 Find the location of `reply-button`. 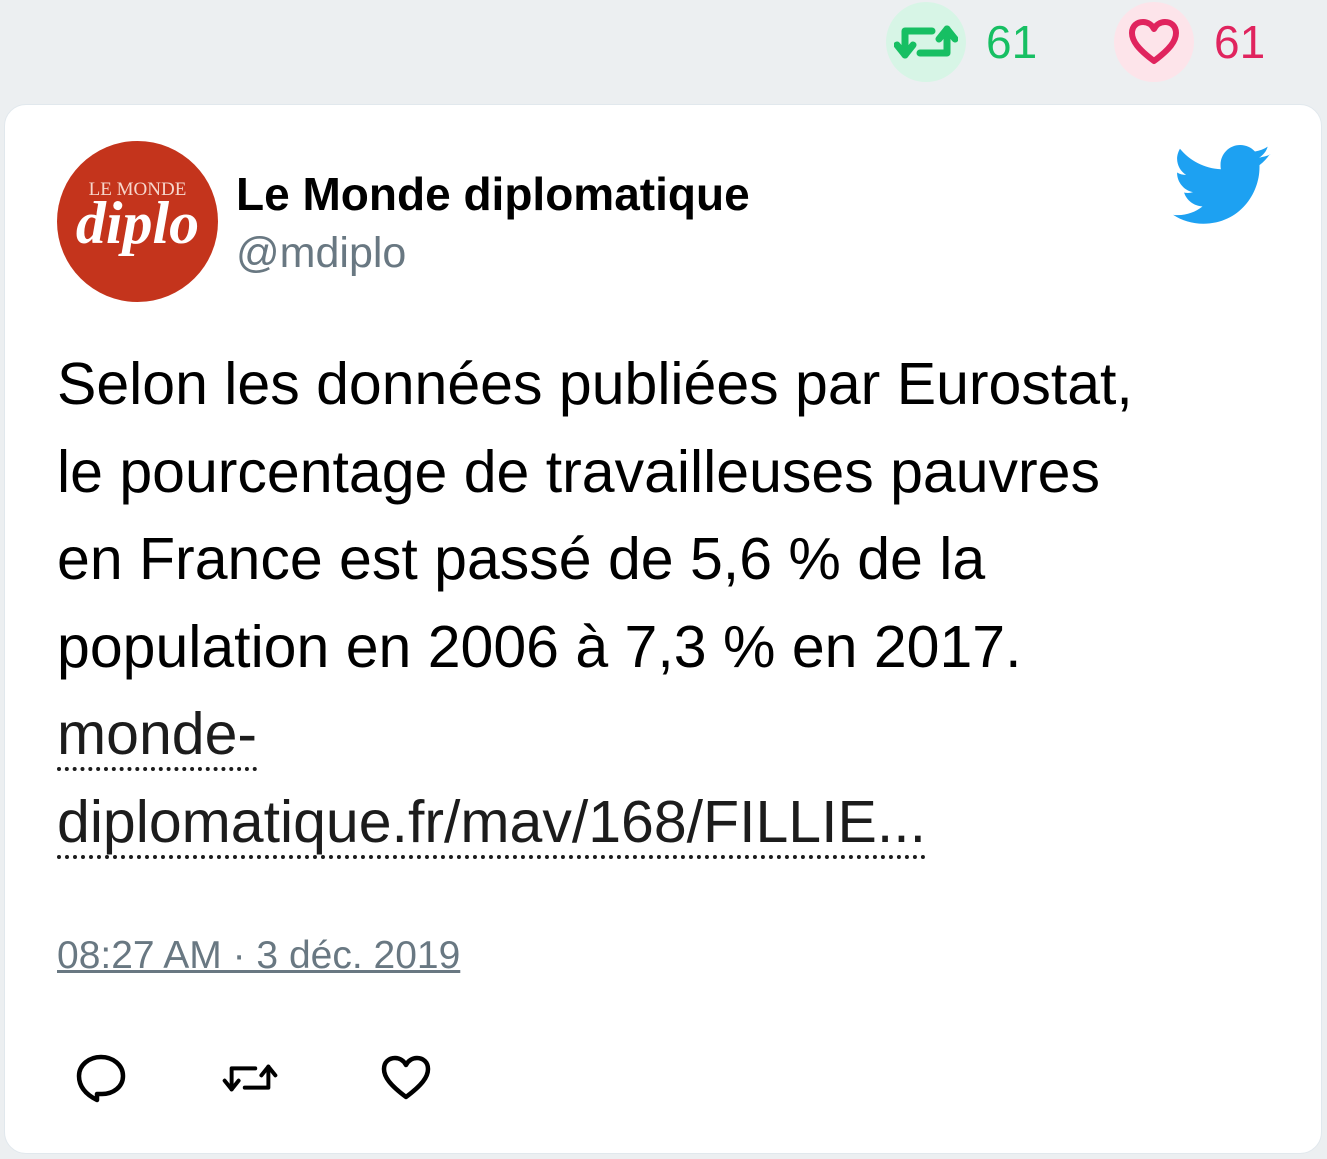

reply-button is located at coordinates (101, 1078).